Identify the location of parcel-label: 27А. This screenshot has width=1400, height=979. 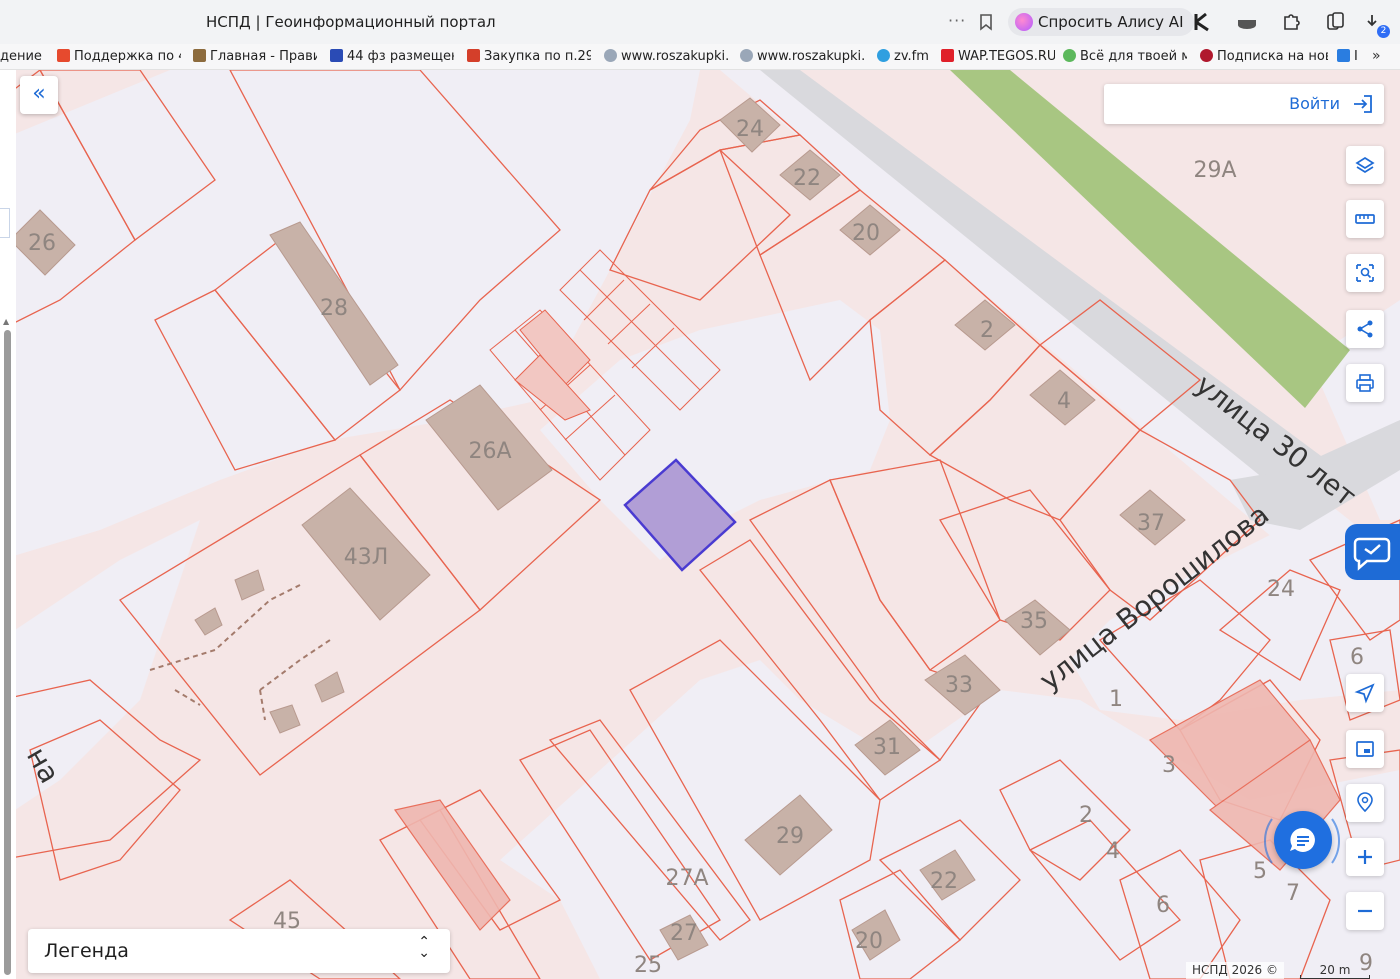
(686, 878).